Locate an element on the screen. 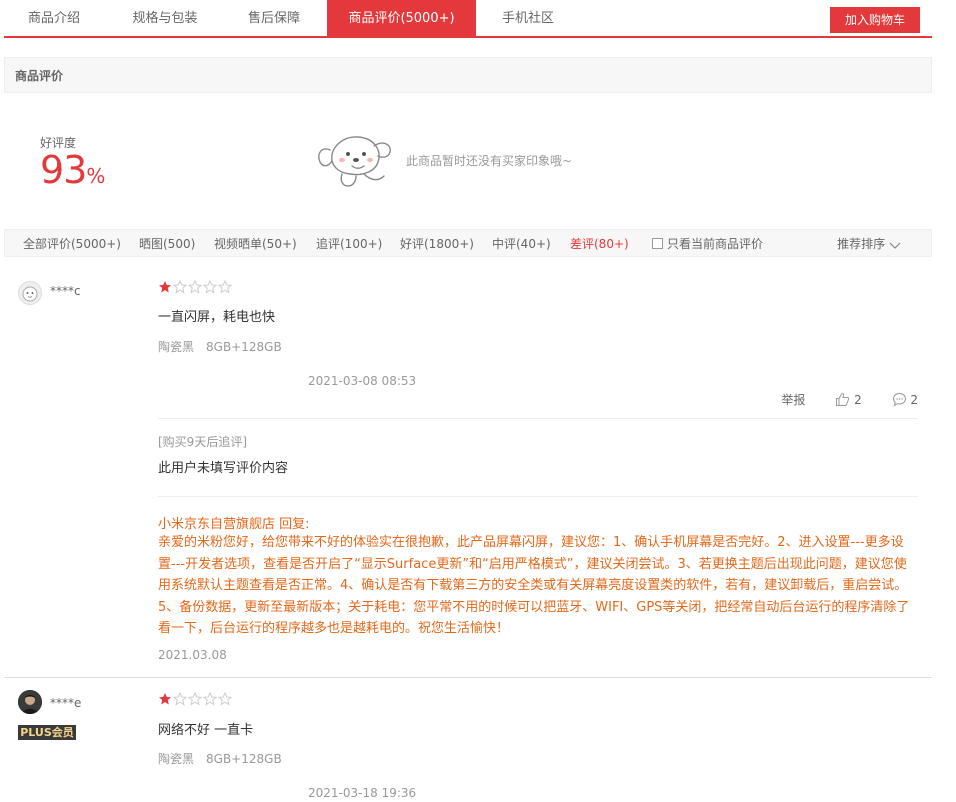 The image size is (956, 802). review-actions: 举报 2 2 is located at coordinates (849, 399).